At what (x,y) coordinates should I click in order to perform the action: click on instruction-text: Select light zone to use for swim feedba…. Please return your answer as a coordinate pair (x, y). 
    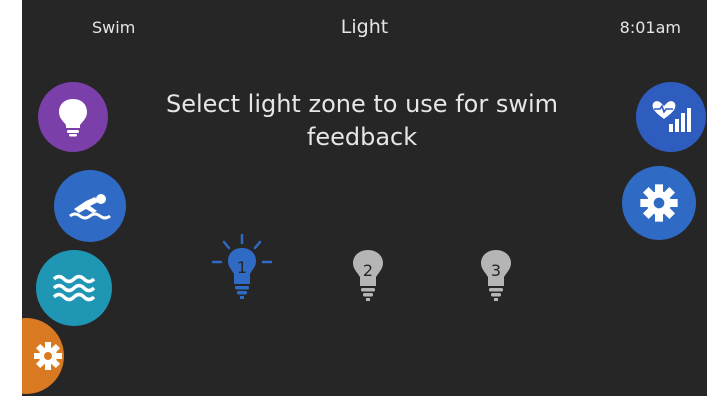
    Looking at the image, I should click on (361, 120).